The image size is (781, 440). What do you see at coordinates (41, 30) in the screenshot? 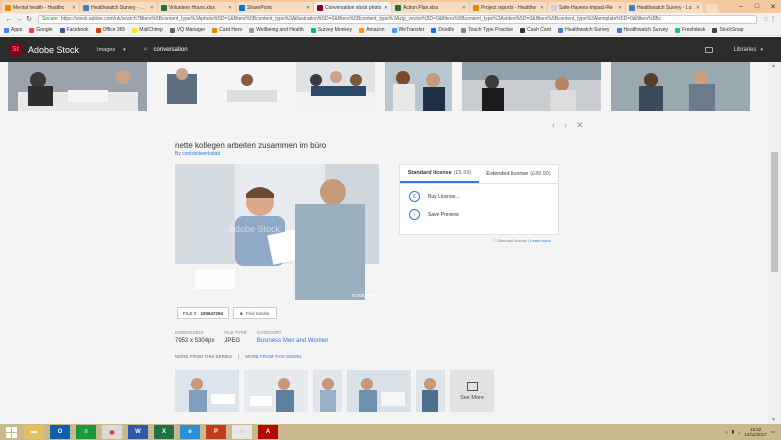
I see `bookmark-item: Google` at bounding box center [41, 30].